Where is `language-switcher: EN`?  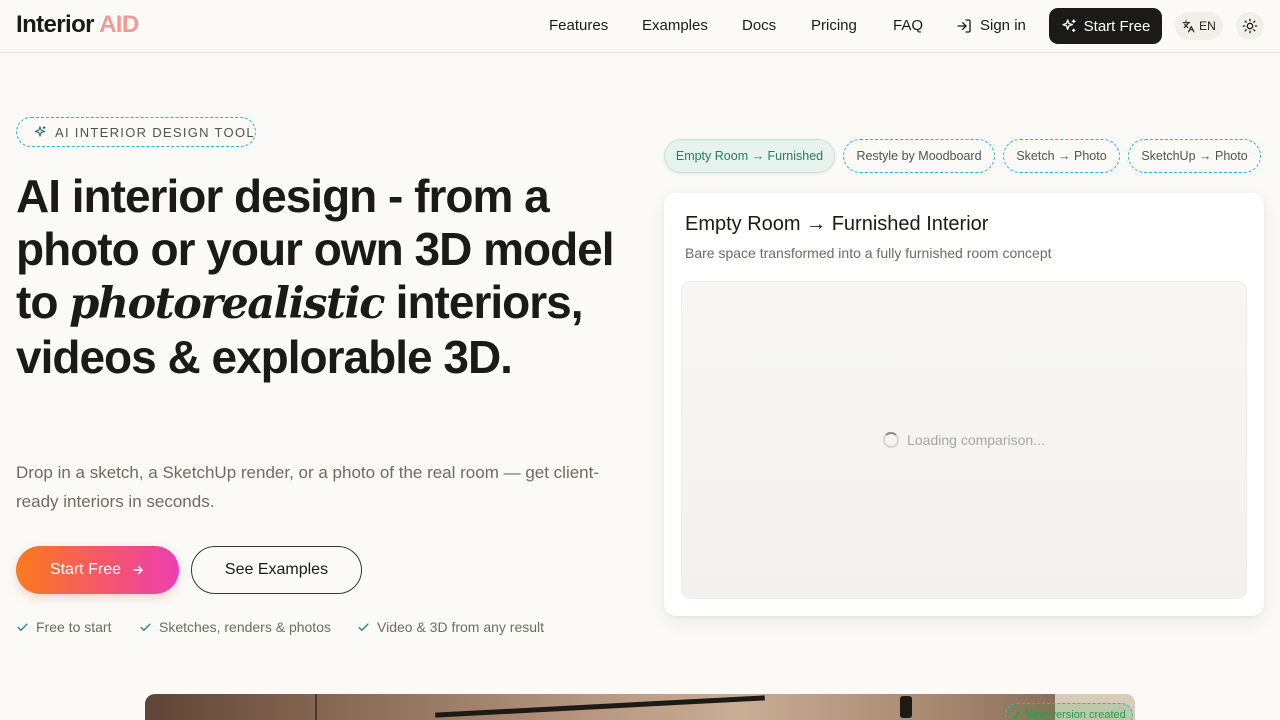 language-switcher: EN is located at coordinates (1199, 26).